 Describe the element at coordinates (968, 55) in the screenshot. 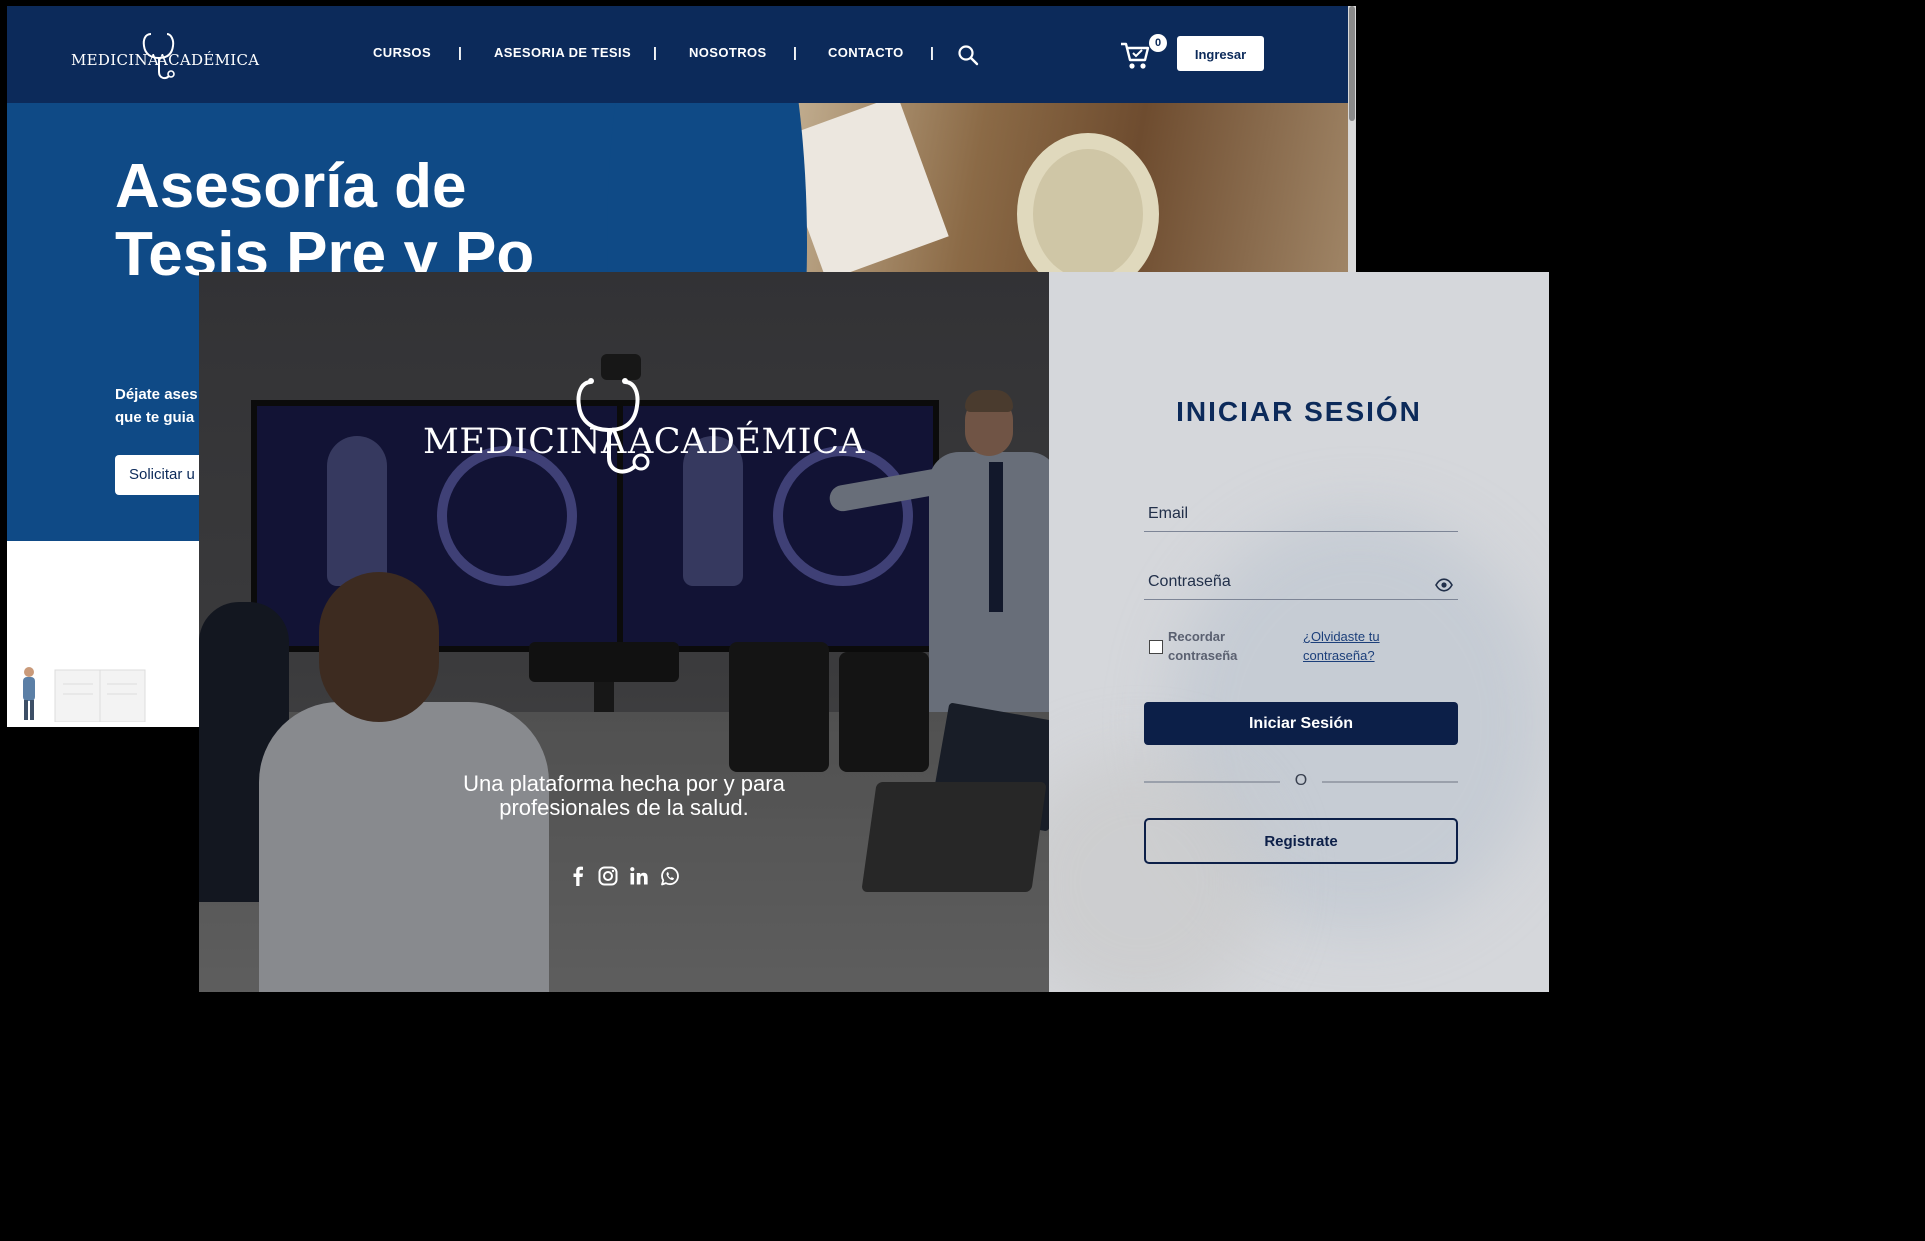

I see `search-icon` at that location.